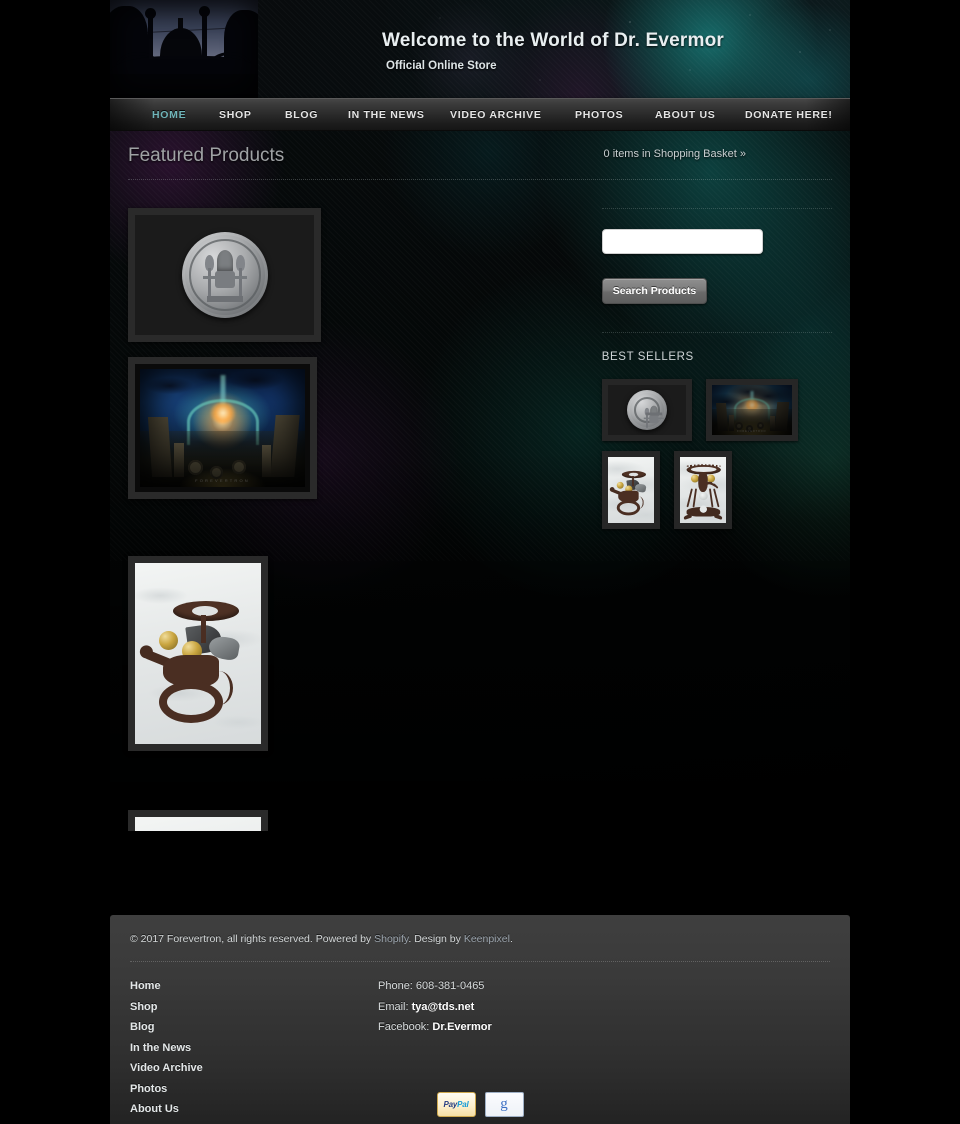 This screenshot has height=1124, width=960. Describe the element at coordinates (716, 332) in the screenshot. I see `sidebar-divider-middle` at that location.